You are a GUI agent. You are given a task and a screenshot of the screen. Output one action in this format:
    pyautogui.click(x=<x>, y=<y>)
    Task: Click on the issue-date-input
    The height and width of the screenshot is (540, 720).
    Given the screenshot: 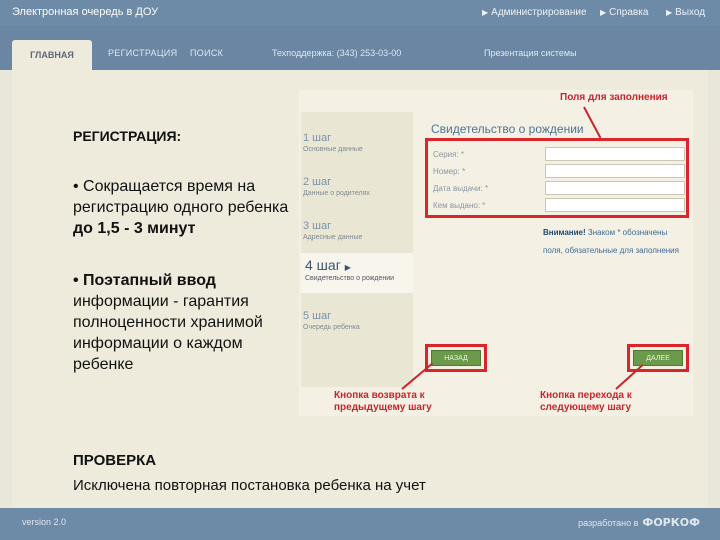 What is the action you would take?
    pyautogui.click(x=615, y=188)
    